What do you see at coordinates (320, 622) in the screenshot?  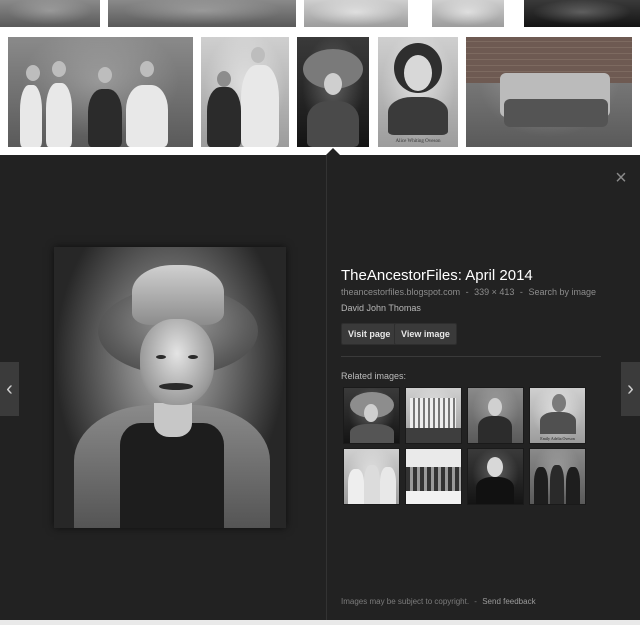 I see `bottom-results-strip` at bounding box center [320, 622].